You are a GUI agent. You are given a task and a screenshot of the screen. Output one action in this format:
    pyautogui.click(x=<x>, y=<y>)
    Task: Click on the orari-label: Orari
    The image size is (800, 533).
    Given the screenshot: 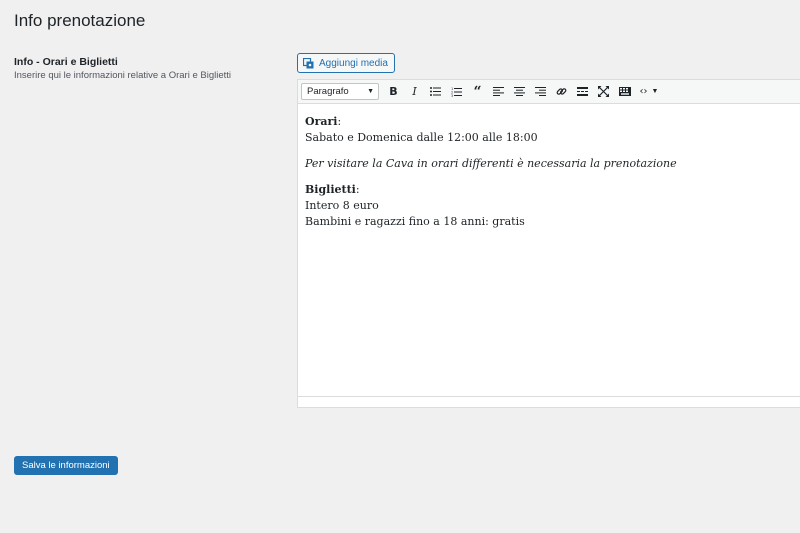 What is the action you would take?
    pyautogui.click(x=321, y=121)
    